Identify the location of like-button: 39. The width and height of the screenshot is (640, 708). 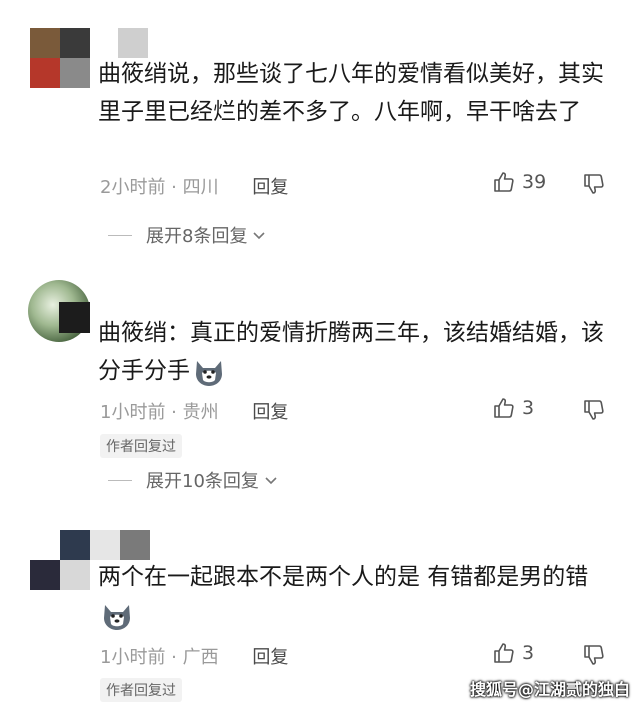
(519, 182).